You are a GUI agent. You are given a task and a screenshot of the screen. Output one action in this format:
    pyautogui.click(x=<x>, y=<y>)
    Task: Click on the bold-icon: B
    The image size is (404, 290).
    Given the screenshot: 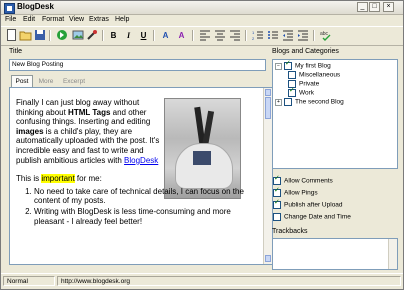 What is the action you would take?
    pyautogui.click(x=113, y=35)
    